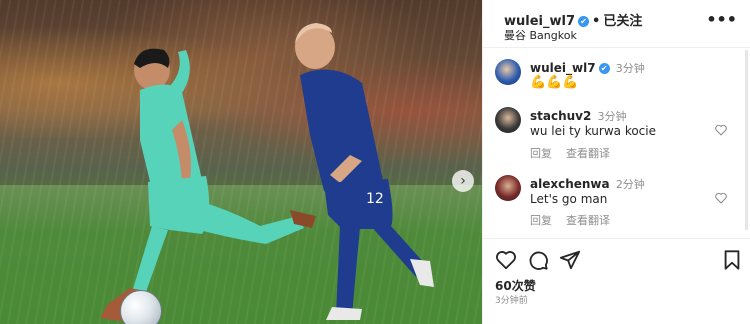  What do you see at coordinates (540, 35) in the screenshot?
I see `post-location: 曼谷 Bangkok` at bounding box center [540, 35].